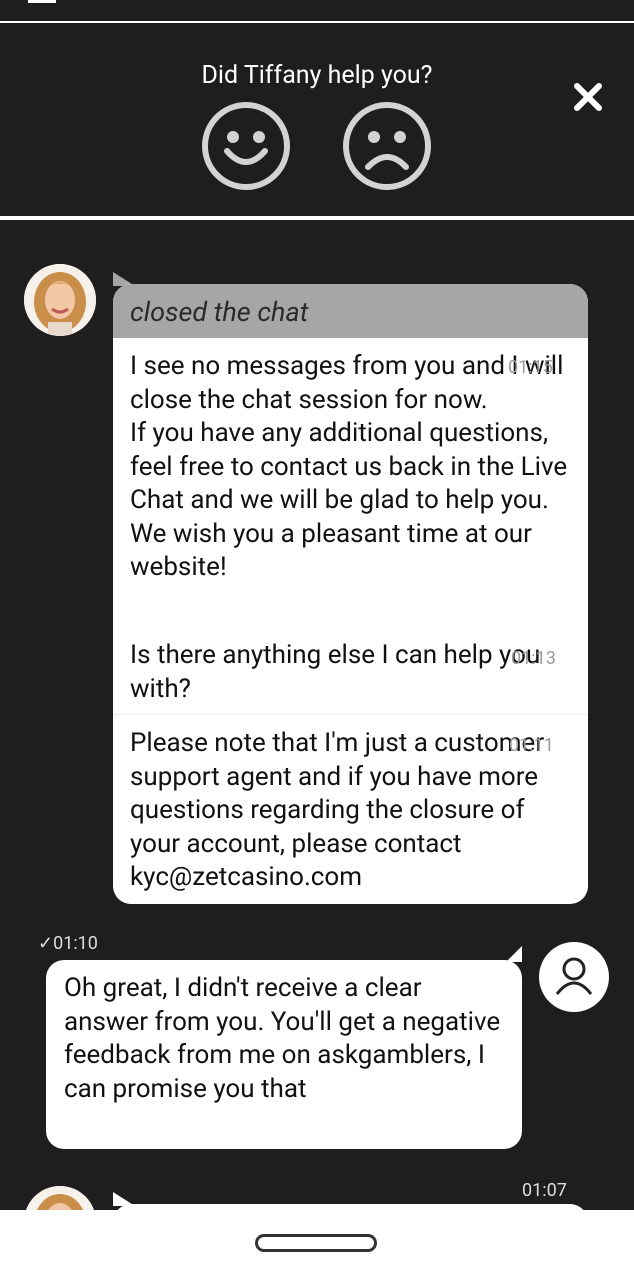 Image resolution: width=634 pixels, height=1280 pixels. What do you see at coordinates (42, 1) in the screenshot?
I see `menu-icon` at bounding box center [42, 1].